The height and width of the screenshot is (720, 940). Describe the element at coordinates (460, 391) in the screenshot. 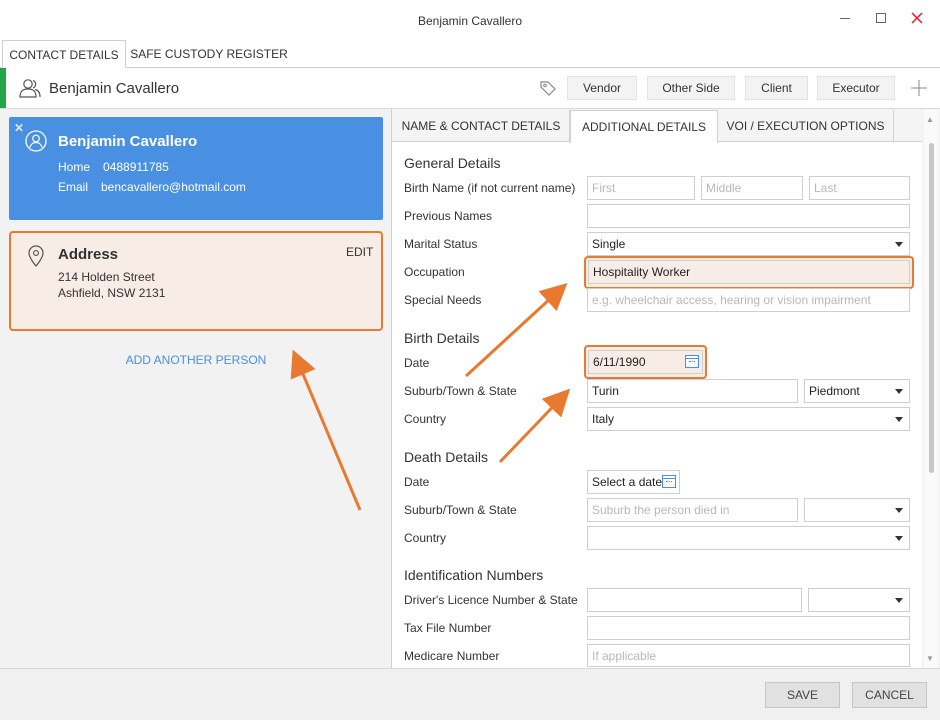

I see `birth-suburb-label: Suburb/Town & State` at that location.